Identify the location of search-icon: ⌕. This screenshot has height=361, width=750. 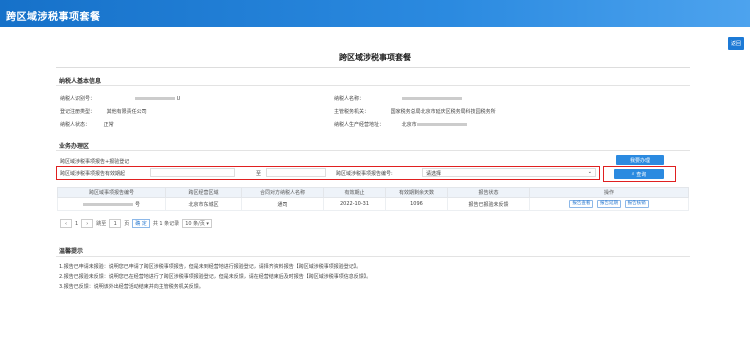
(633, 174).